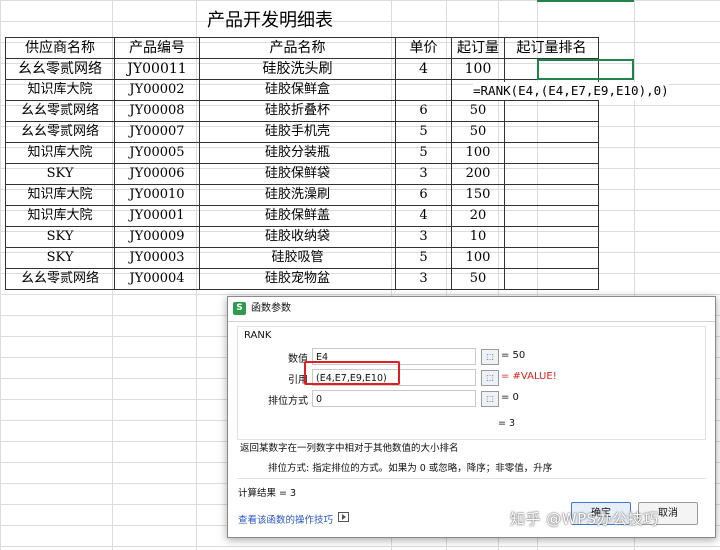 This screenshot has width=720, height=550. I want to click on table-cell: 硅胶洗澡刷, so click(297, 195).